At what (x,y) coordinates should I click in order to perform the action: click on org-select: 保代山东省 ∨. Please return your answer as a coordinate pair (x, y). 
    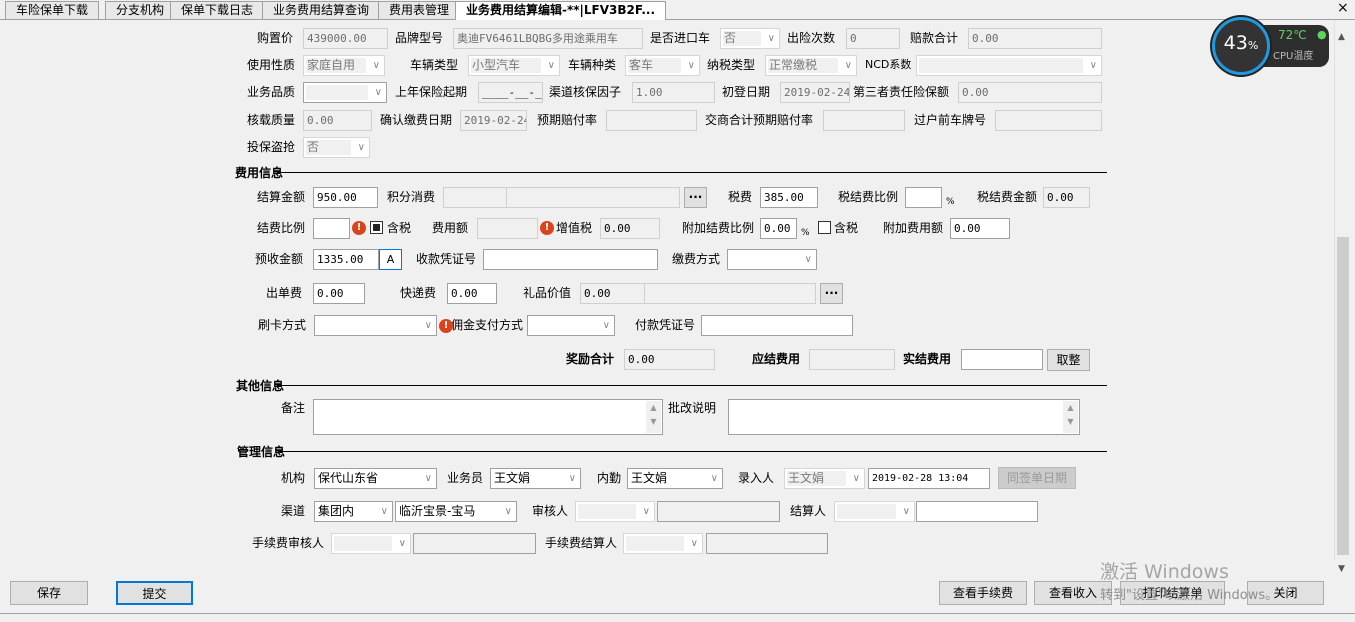
    Looking at the image, I should click on (375, 478).